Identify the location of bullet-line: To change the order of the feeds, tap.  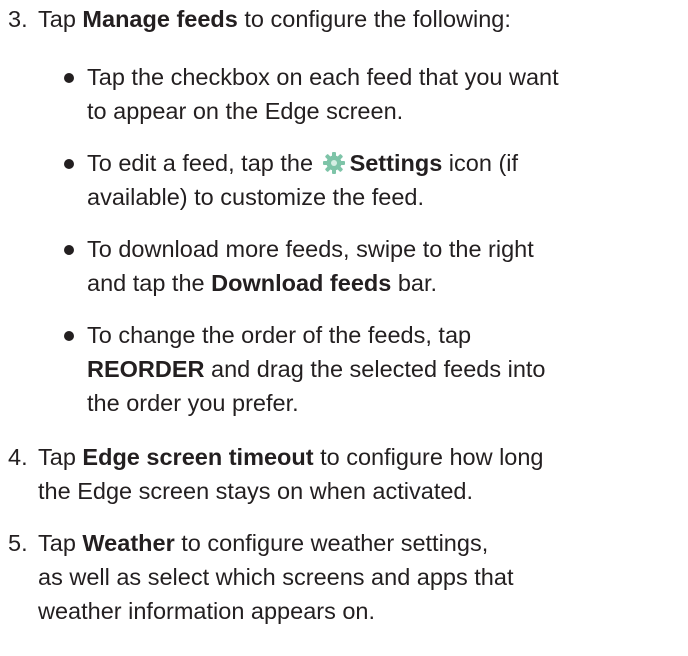
(279, 335).